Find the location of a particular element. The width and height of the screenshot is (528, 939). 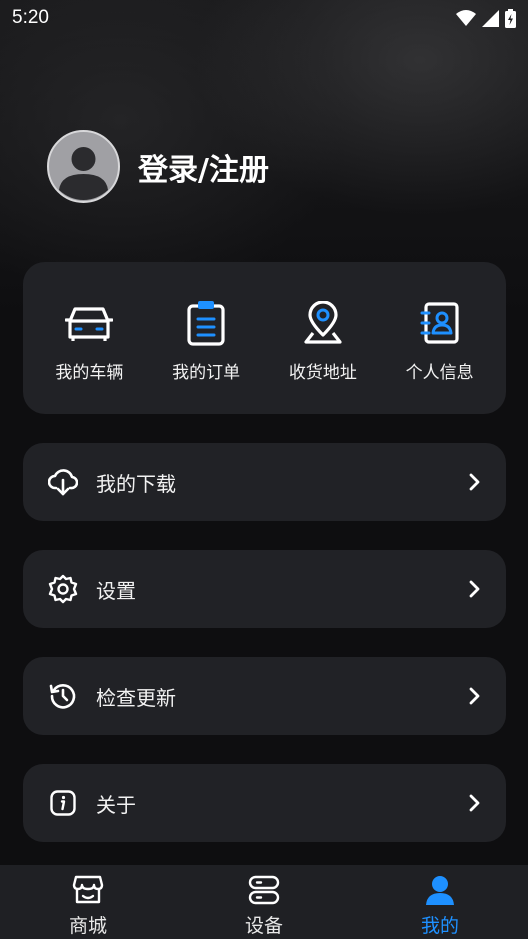

default-user-icon is located at coordinates (83, 173).